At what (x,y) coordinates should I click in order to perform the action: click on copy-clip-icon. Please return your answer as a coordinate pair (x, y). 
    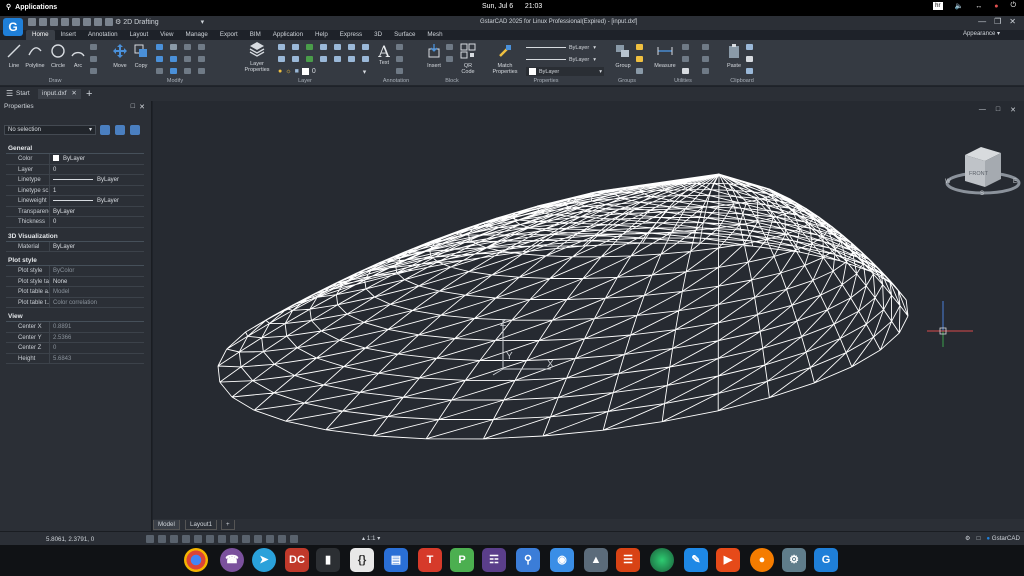
    Looking at the image, I should click on (749, 47).